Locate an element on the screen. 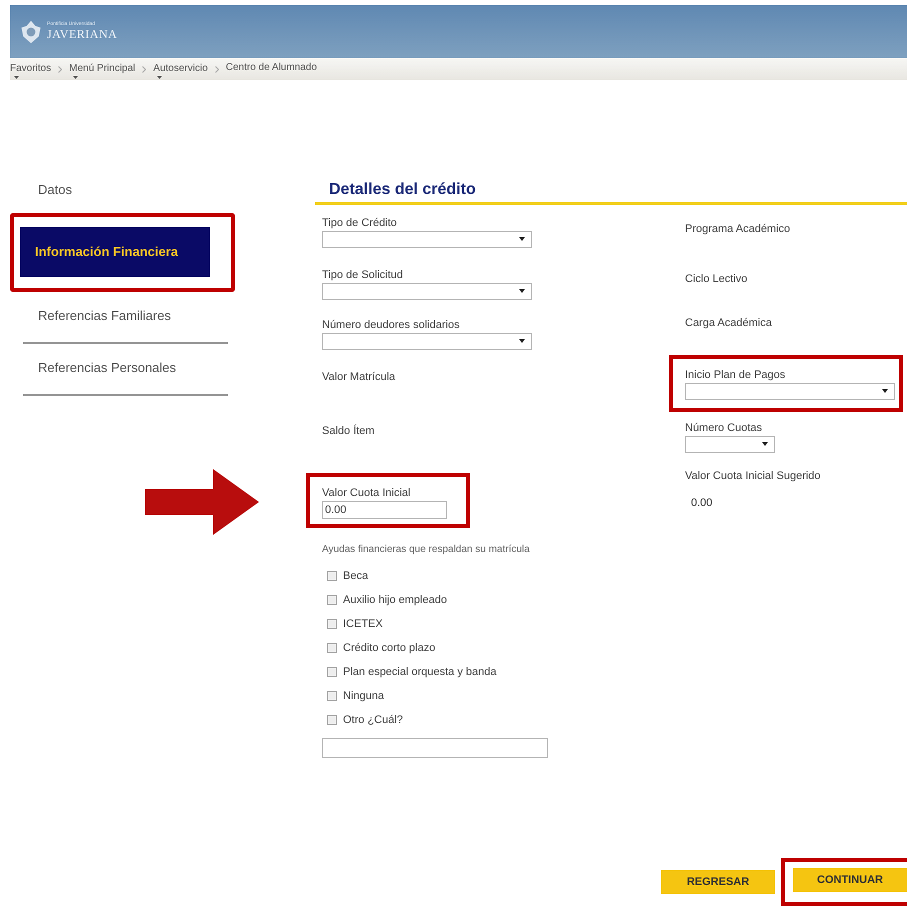 This screenshot has width=907, height=916. logo-title: JAVERIANA is located at coordinates (82, 34).